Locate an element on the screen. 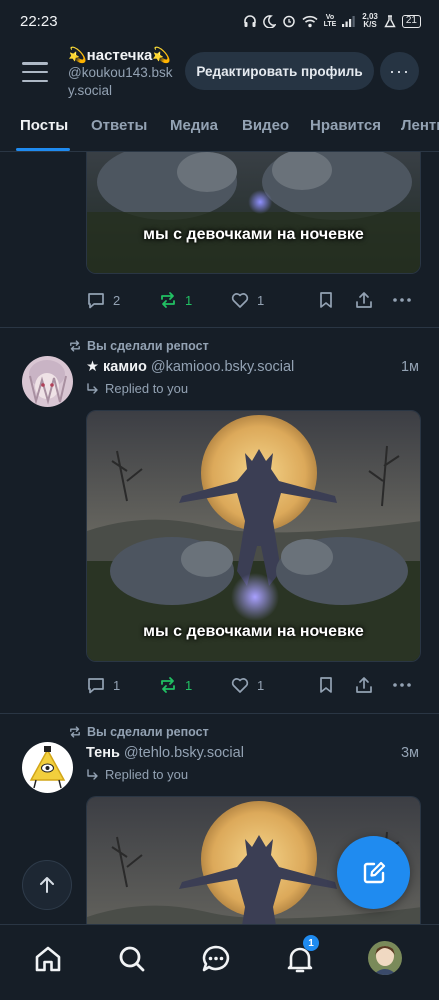  chat-icon is located at coordinates (216, 958).